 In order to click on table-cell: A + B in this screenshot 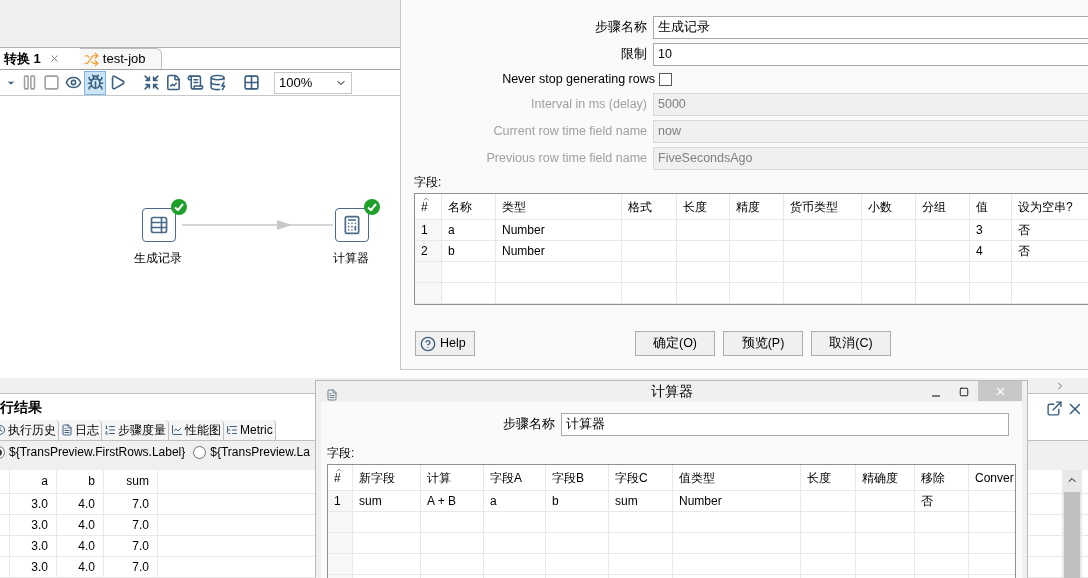, I will do `click(452, 501)`.